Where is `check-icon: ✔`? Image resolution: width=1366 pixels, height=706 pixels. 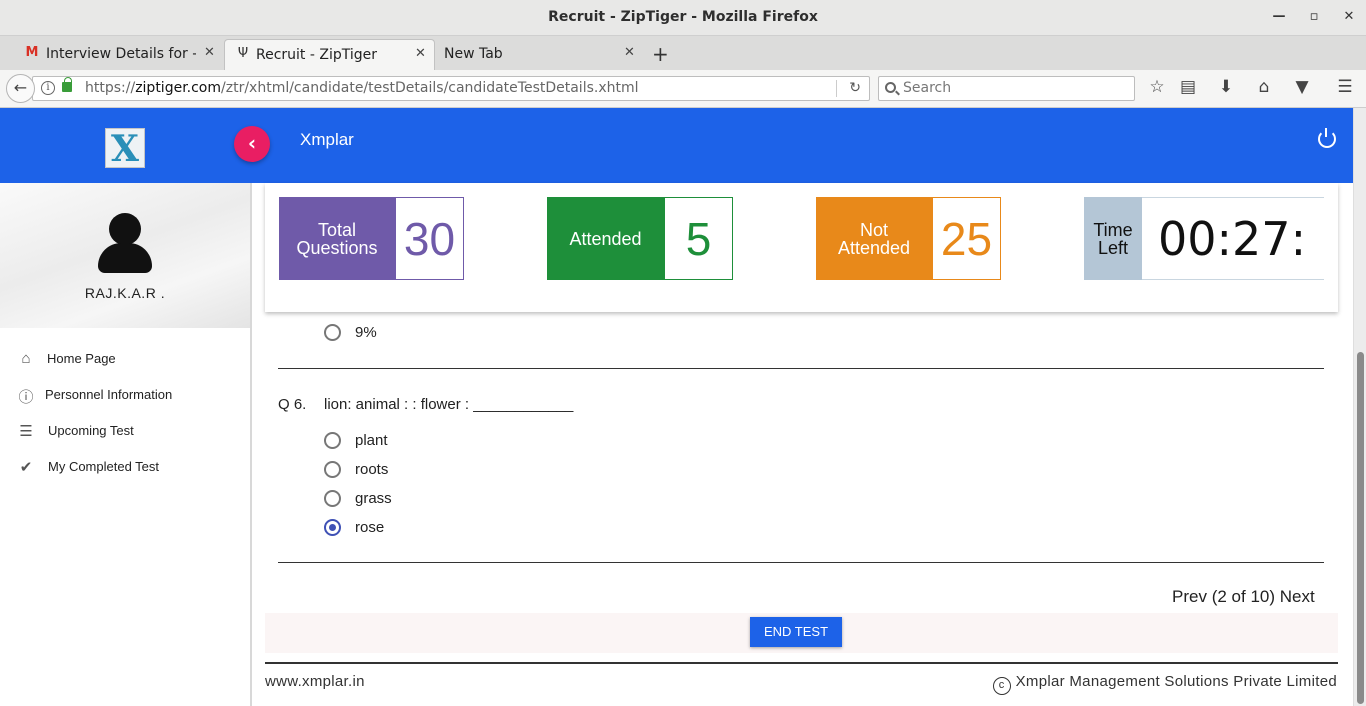
check-icon: ✔ is located at coordinates (26, 467).